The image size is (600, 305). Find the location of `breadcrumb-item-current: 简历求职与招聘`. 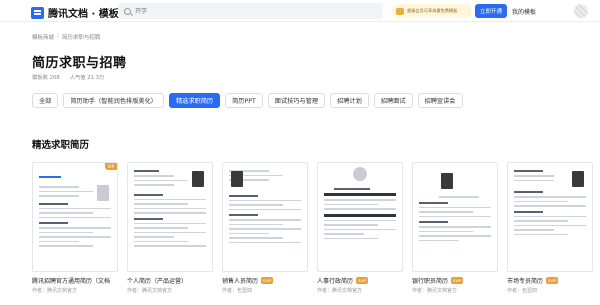

breadcrumb-item-current: 简历求职与招聘 is located at coordinates (81, 38).